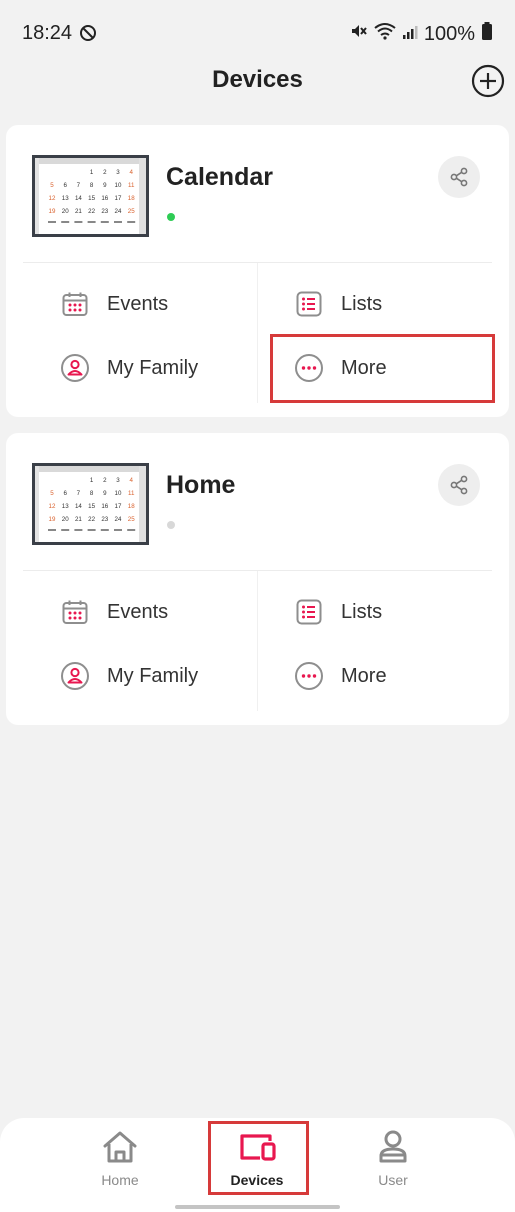 Image resolution: width=515 pixels, height=1212 pixels. Describe the element at coordinates (120, 1180) in the screenshot. I see `nav-home-label: Home` at that location.